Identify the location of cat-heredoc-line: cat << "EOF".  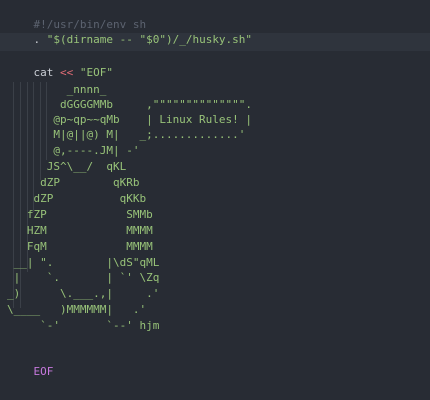
(60, 64).